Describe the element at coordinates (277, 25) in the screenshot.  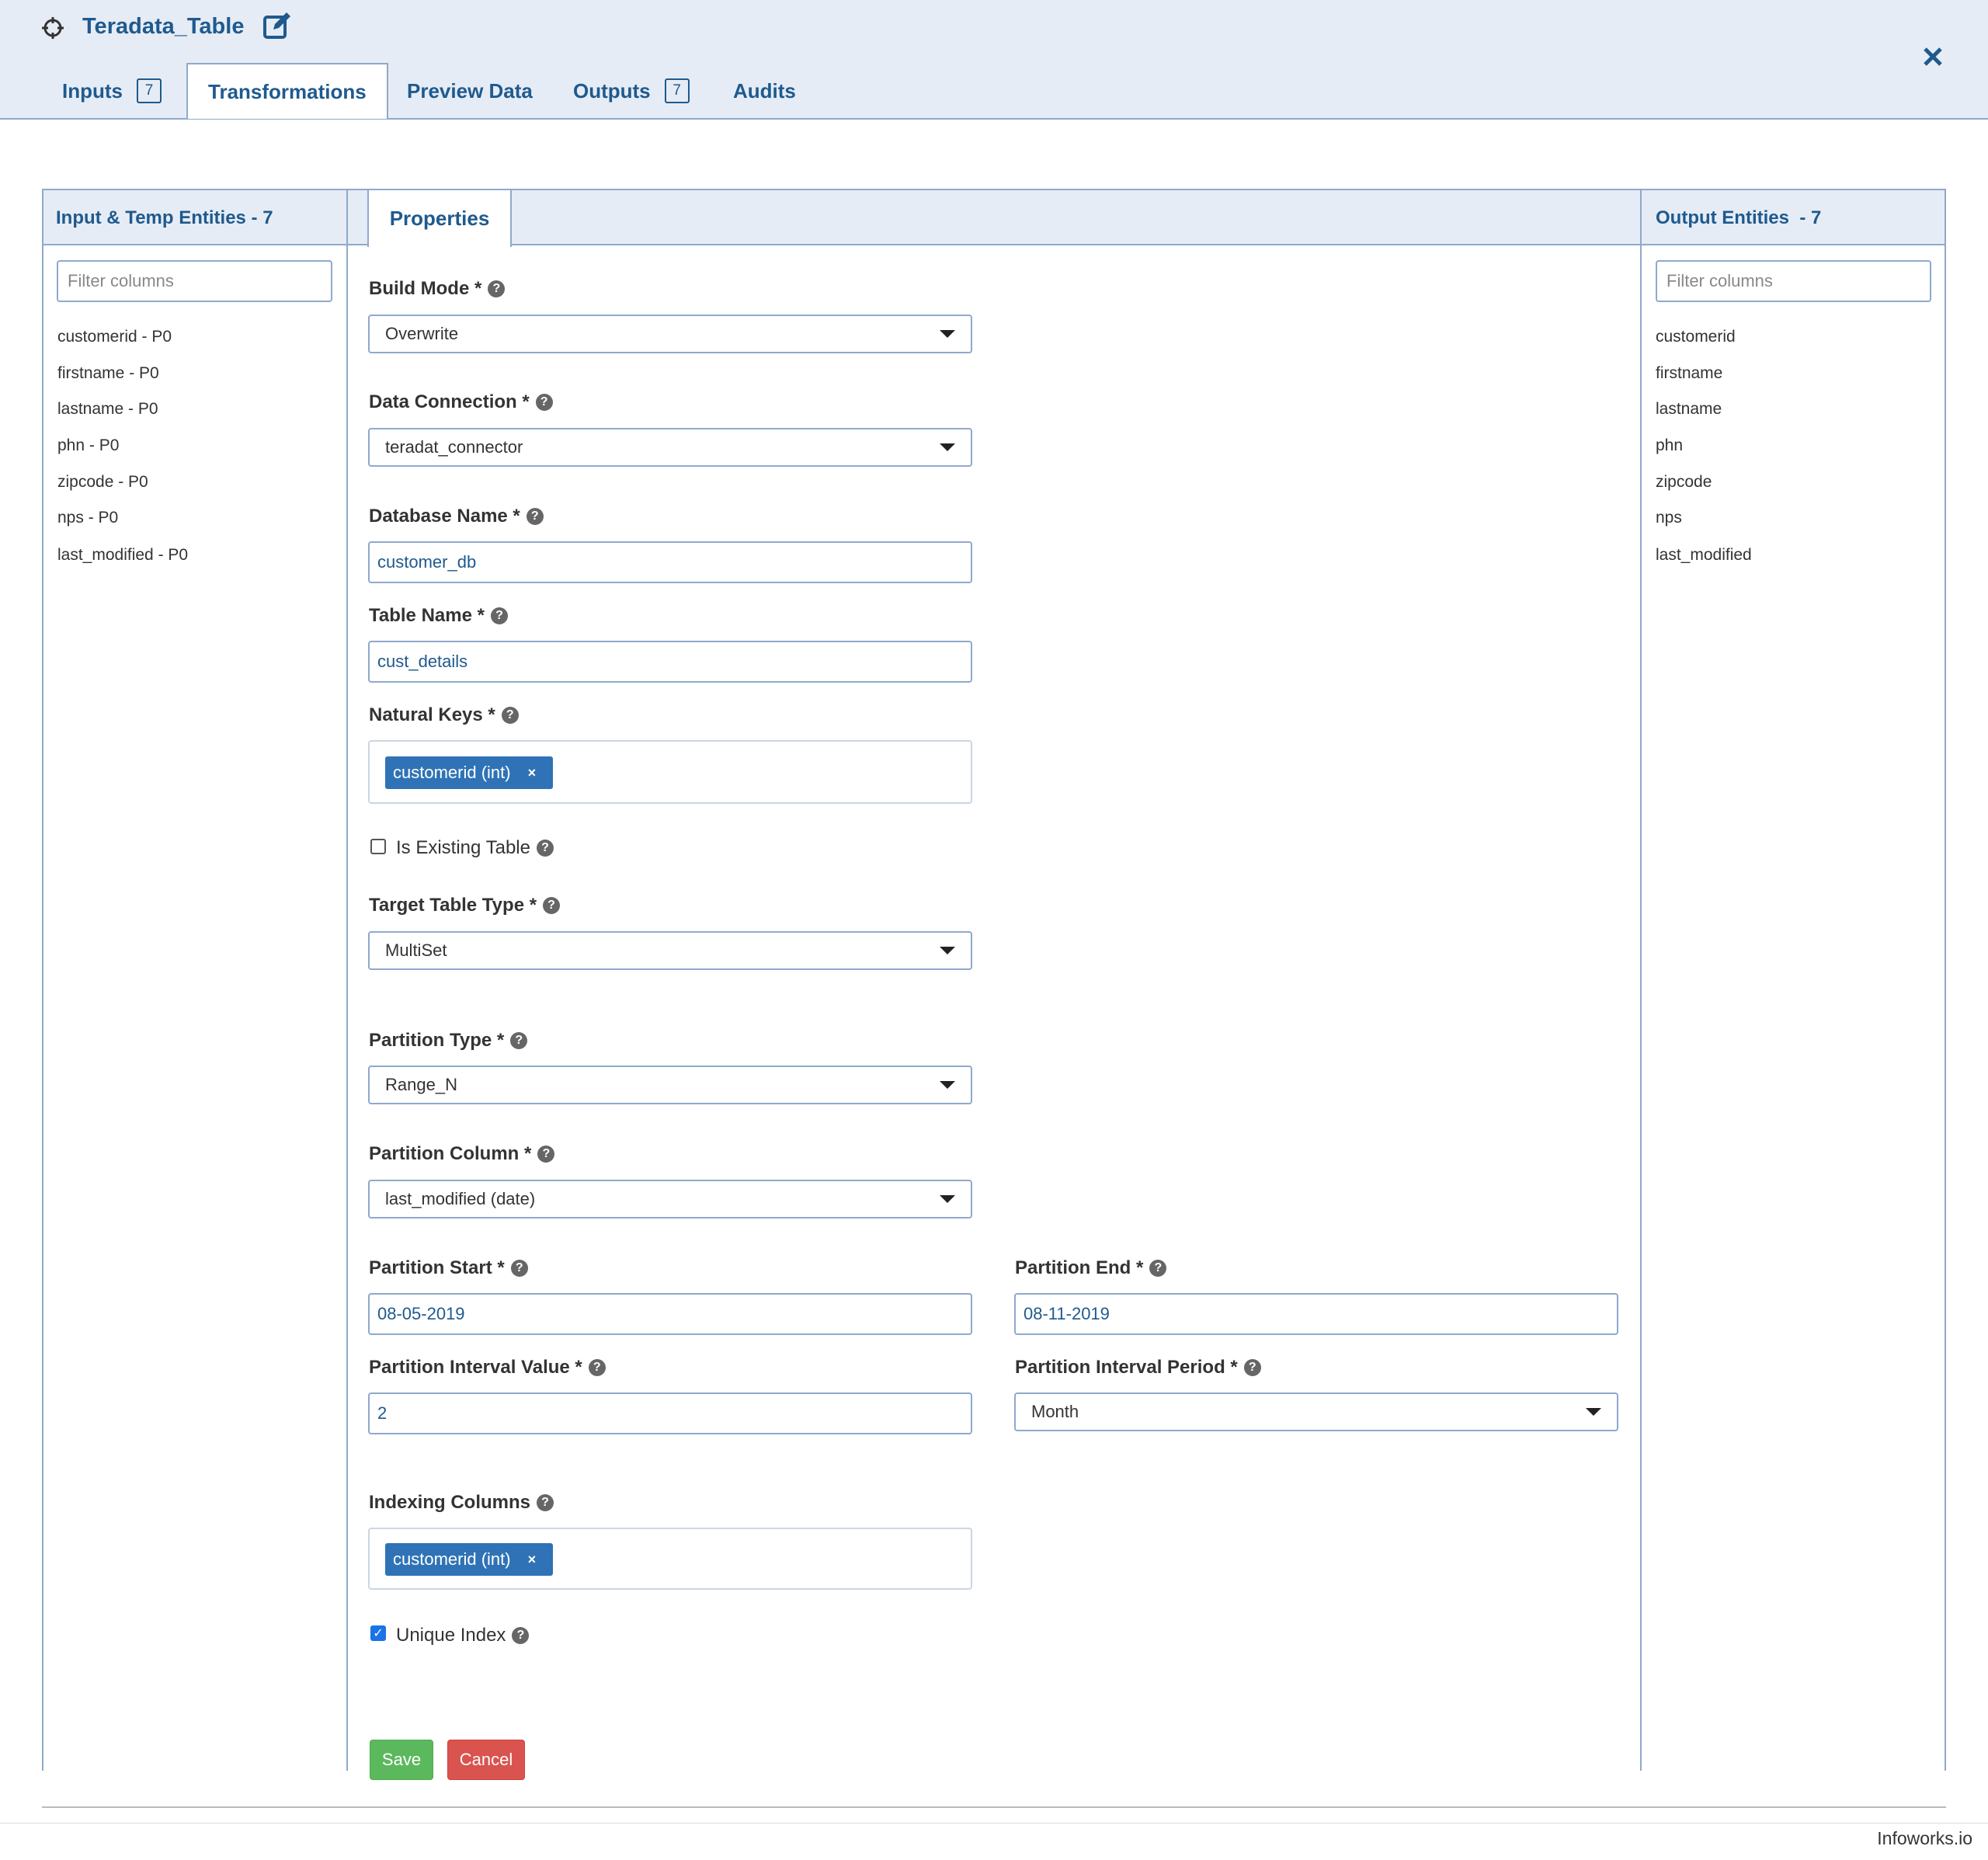
I see `edit-icon` at that location.